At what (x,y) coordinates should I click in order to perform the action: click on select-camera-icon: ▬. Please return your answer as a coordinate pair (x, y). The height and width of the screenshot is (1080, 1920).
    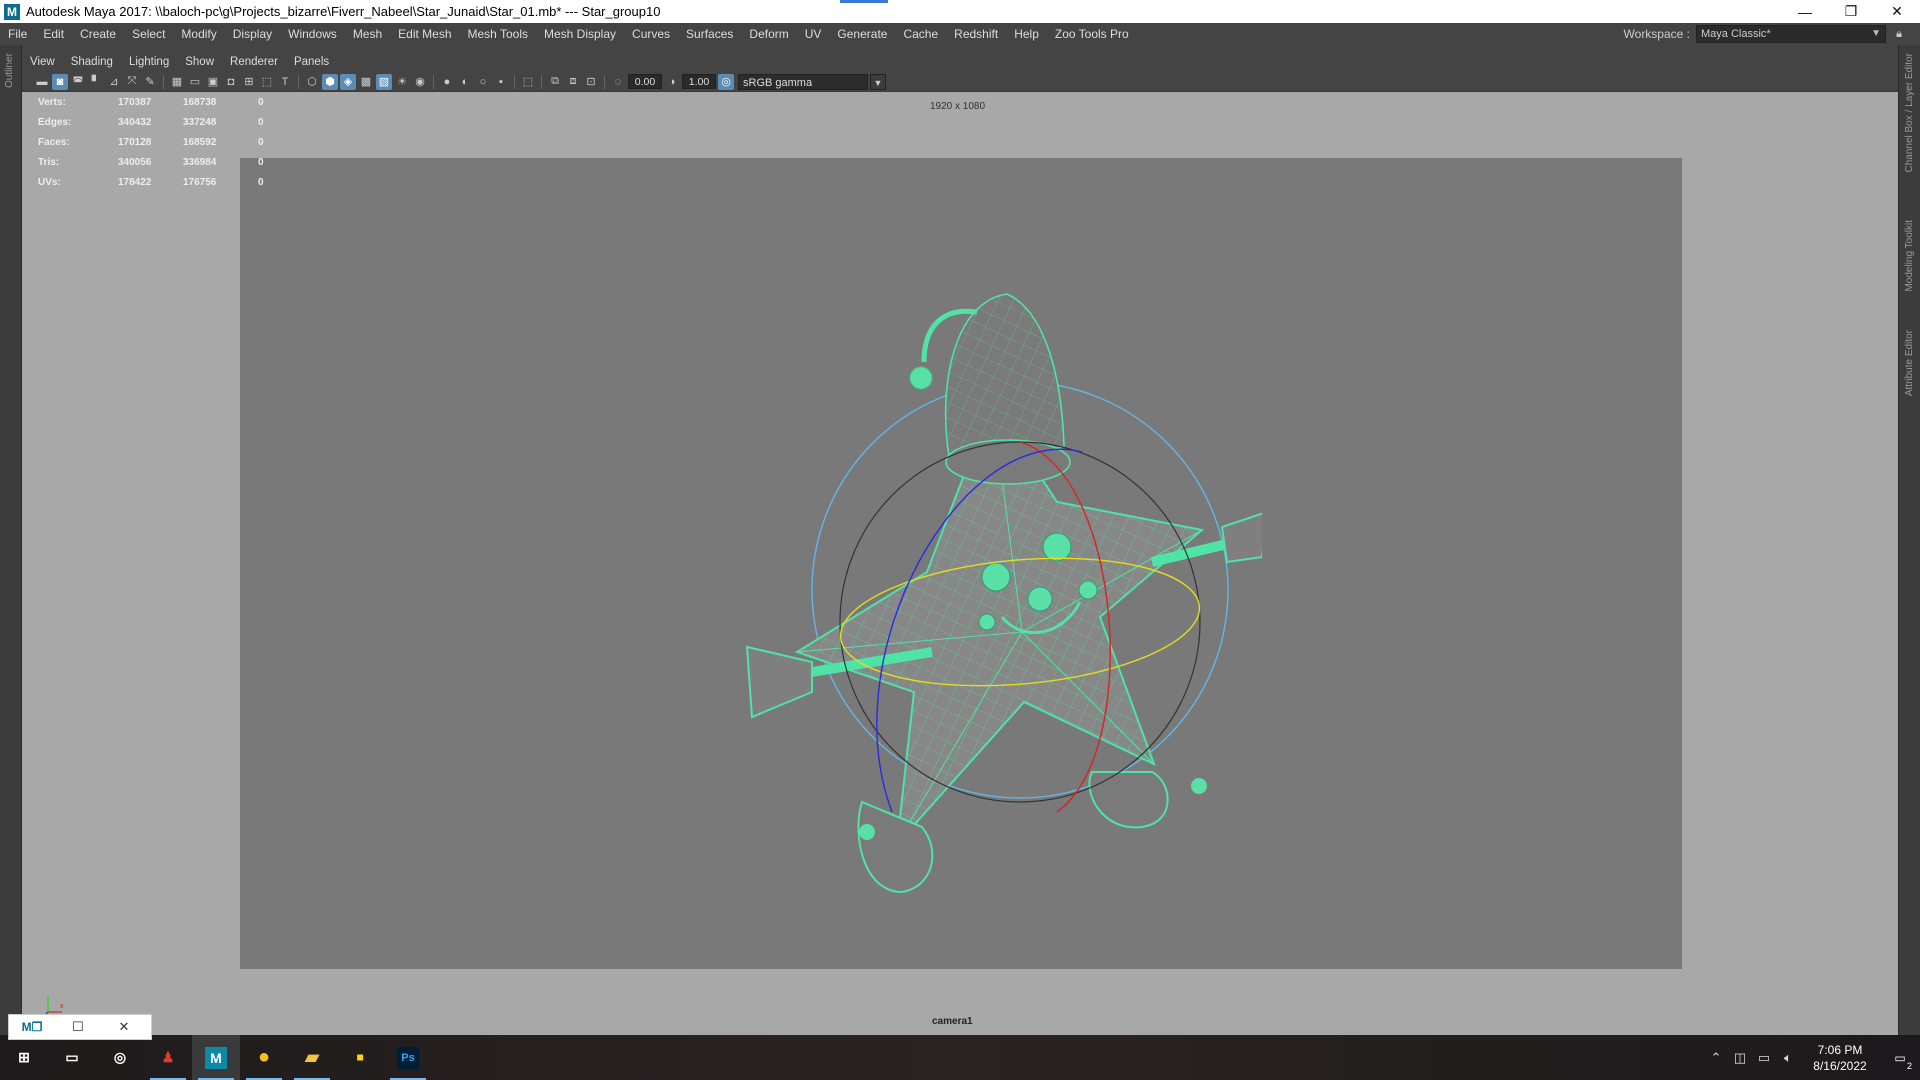
    Looking at the image, I should click on (42, 82).